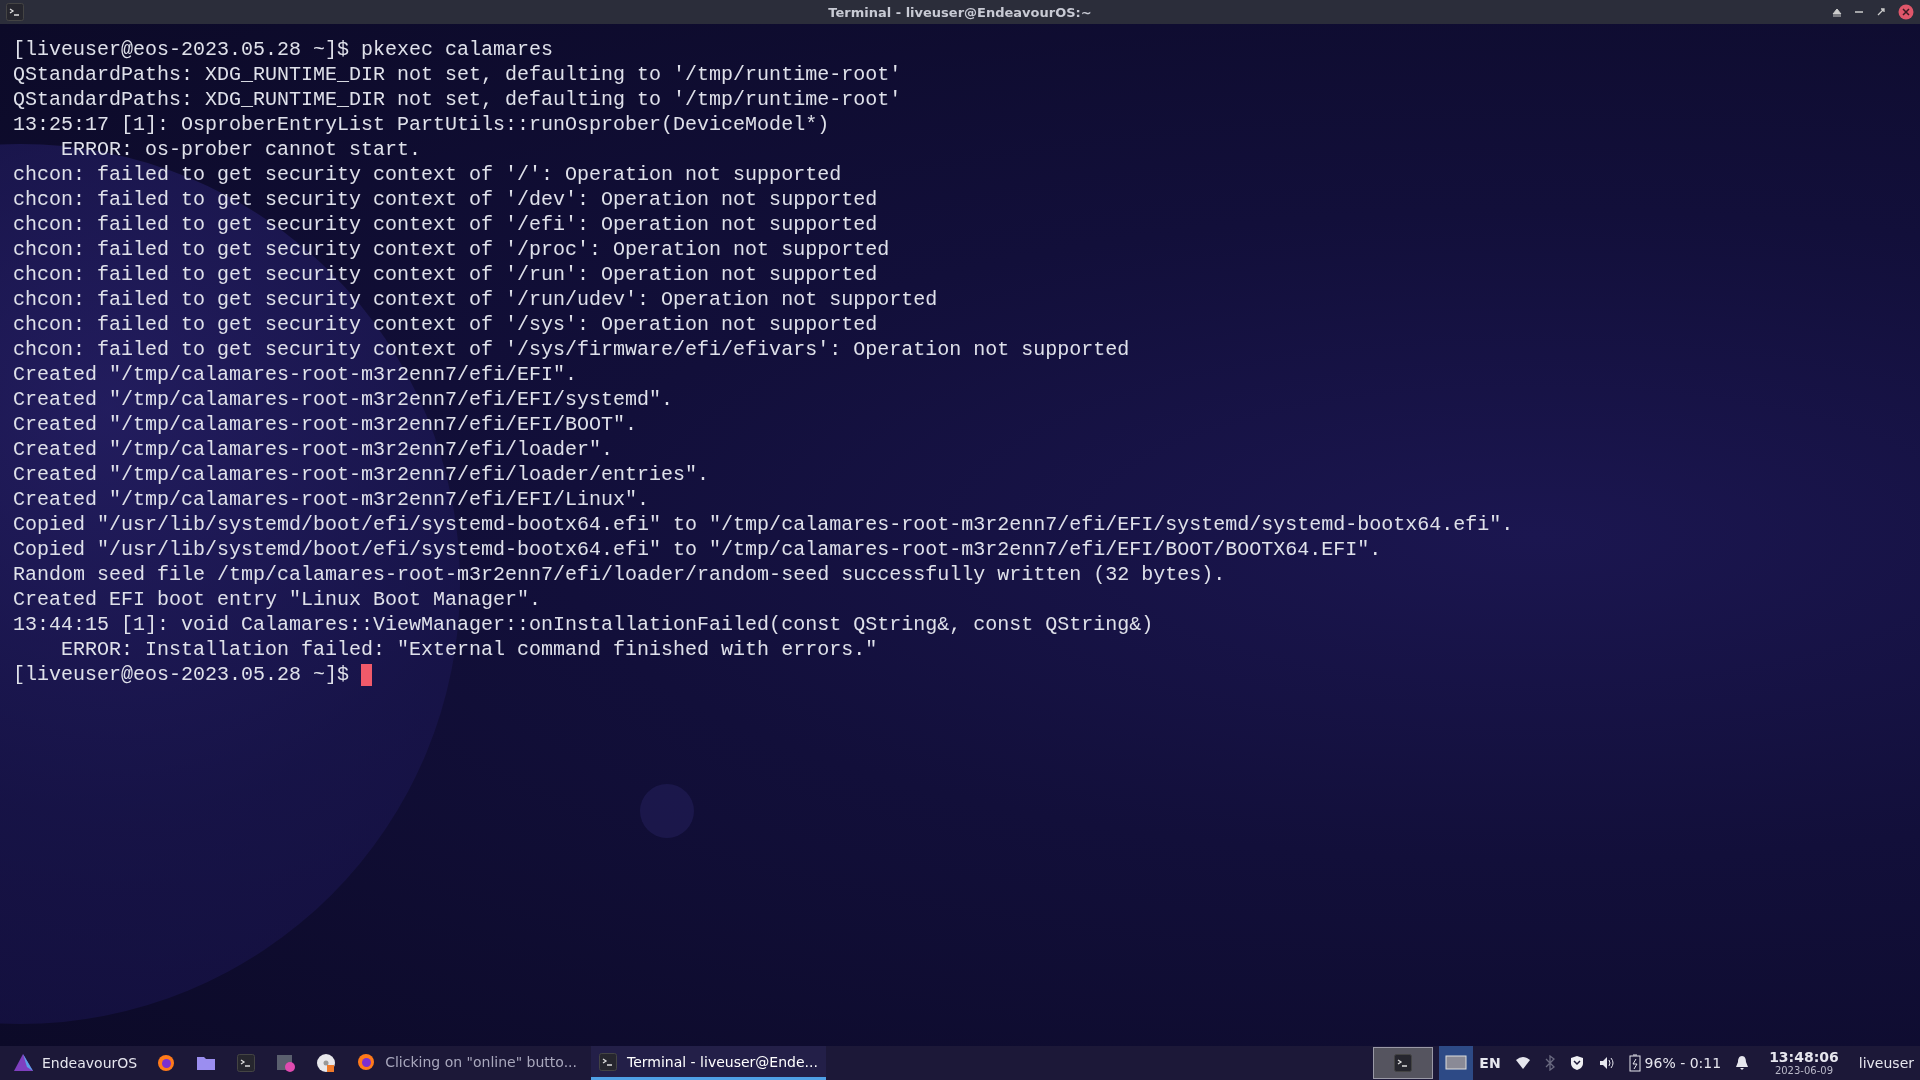  I want to click on terminal-line: 13:44:15 [1]: void Calamares::ViewManager::onInstallationFailed(const QString&, const QString&), so click(584, 624).